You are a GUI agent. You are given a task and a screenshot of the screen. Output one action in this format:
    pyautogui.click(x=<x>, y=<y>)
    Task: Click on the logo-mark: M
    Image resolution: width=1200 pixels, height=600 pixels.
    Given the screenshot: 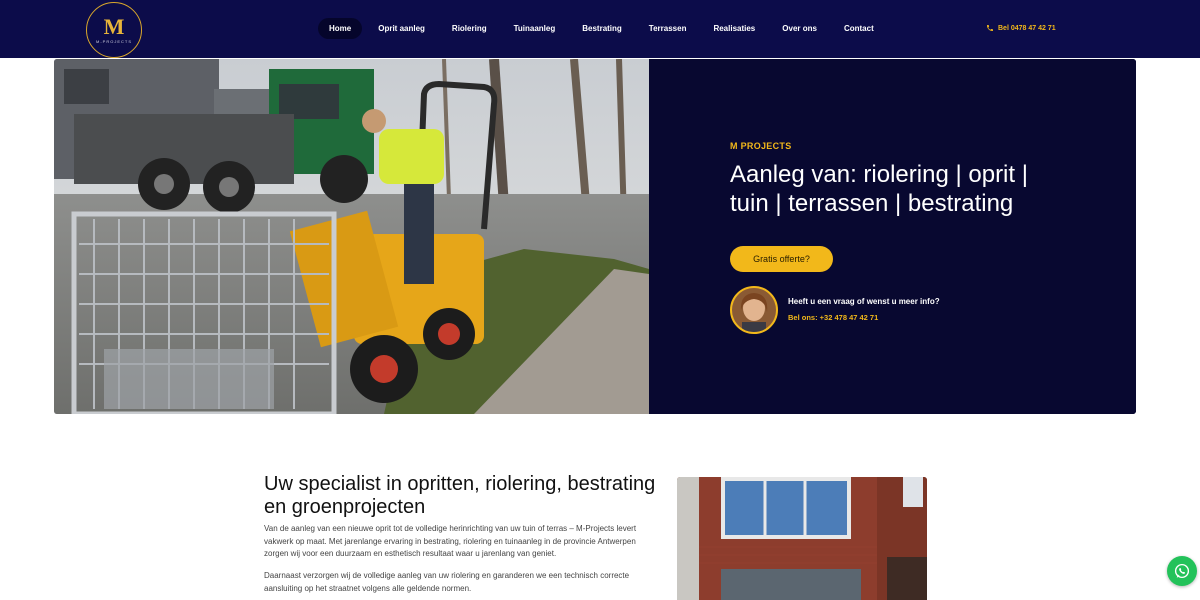 What is the action you would take?
    pyautogui.click(x=114, y=26)
    